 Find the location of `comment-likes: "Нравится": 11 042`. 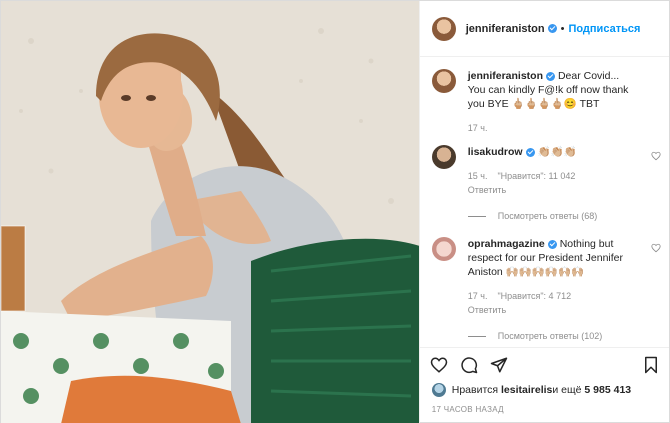

comment-likes: "Нравится": 11 042 is located at coordinates (536, 176).